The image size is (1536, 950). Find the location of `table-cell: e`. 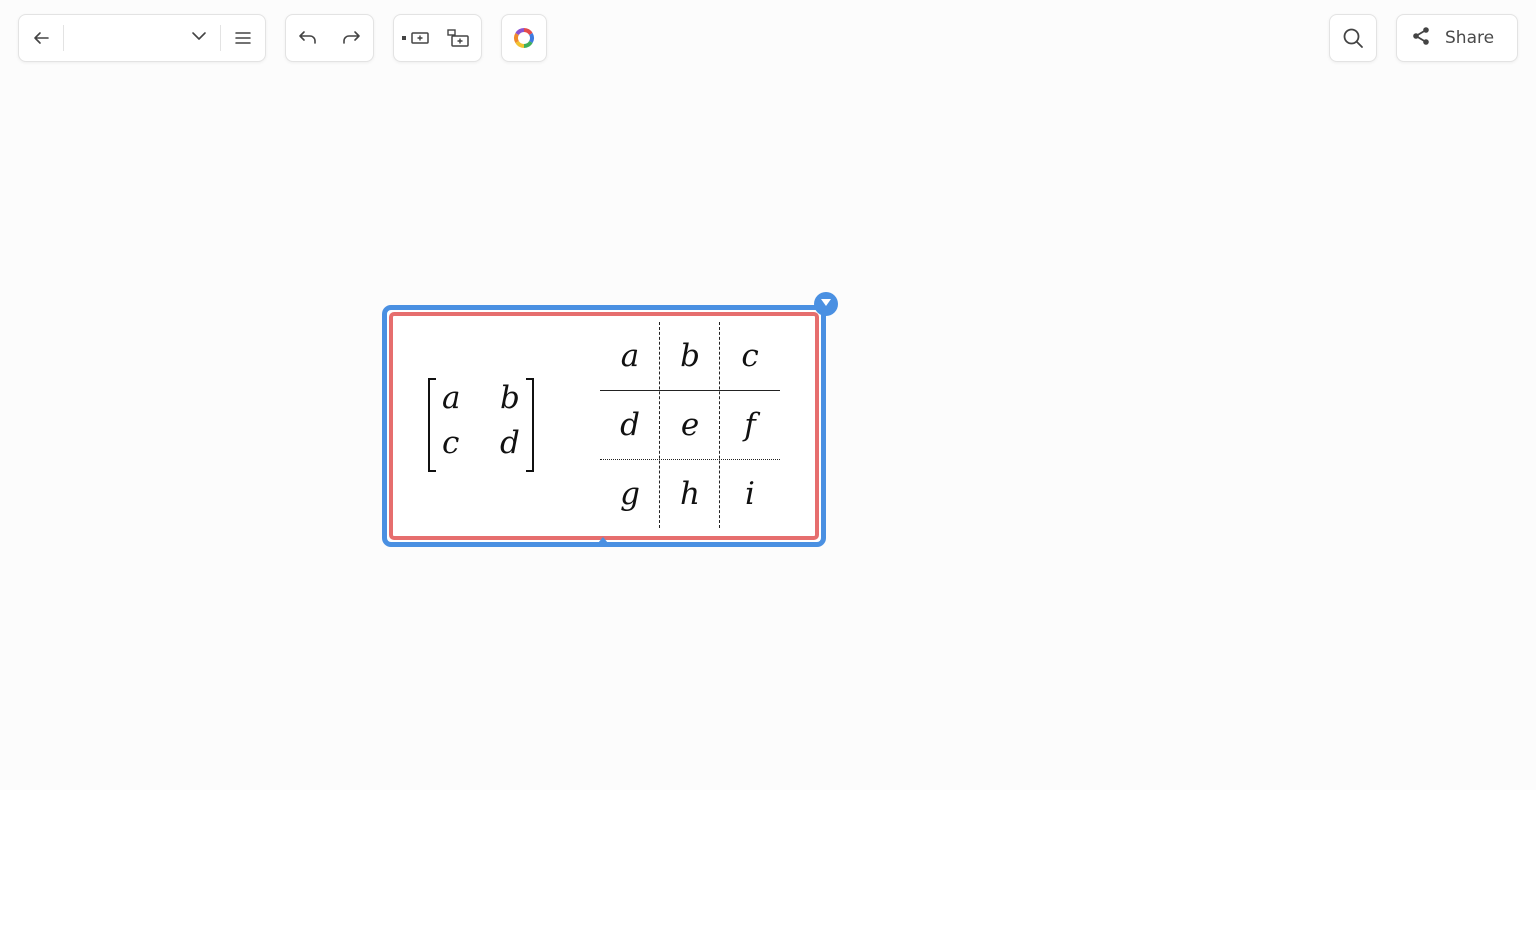

table-cell: e is located at coordinates (690, 425).